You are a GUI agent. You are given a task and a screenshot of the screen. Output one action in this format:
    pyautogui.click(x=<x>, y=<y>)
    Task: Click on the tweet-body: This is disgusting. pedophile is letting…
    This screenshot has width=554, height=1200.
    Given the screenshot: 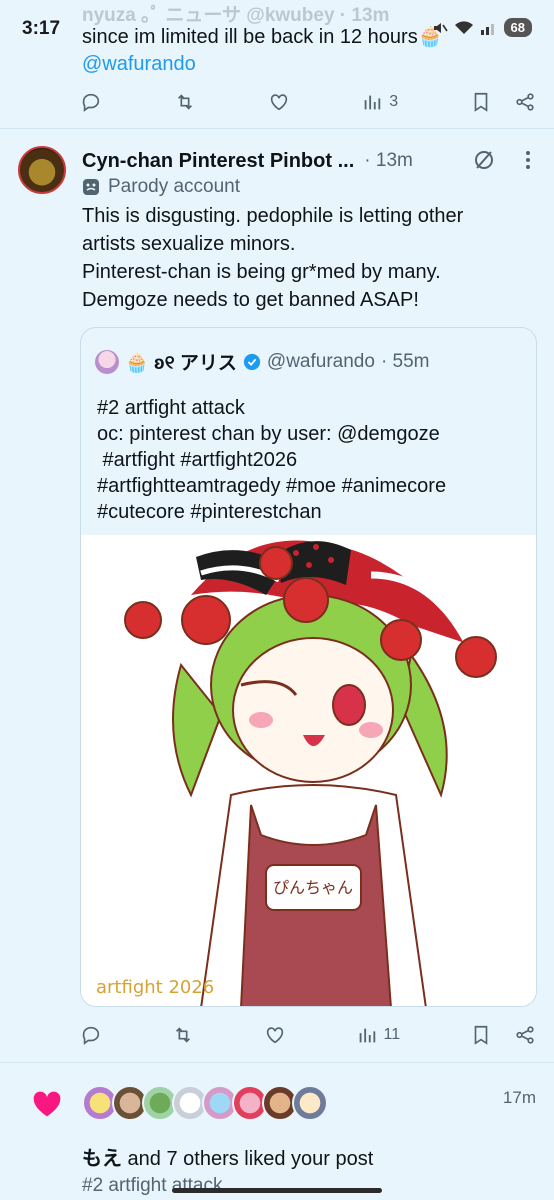 What is the action you would take?
    pyautogui.click(x=308, y=258)
    